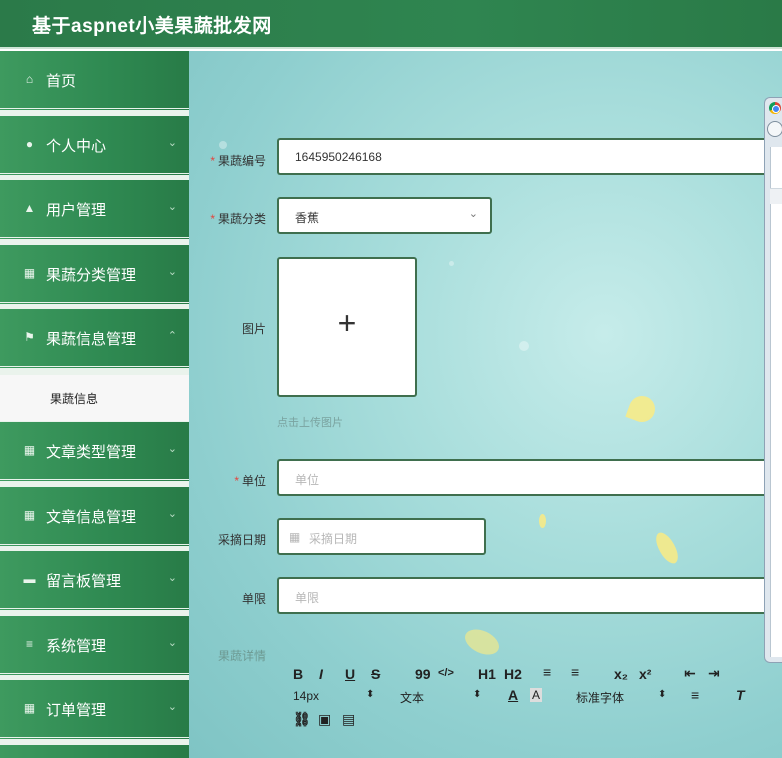 This screenshot has height=758, width=782. I want to click on link-icon: ⛓, so click(302, 719).